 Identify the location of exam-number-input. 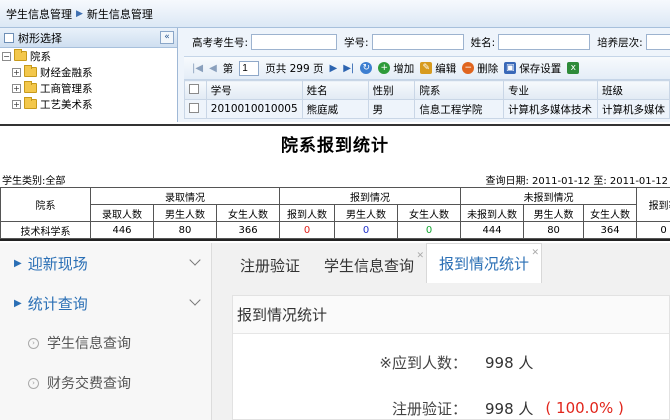
(294, 42).